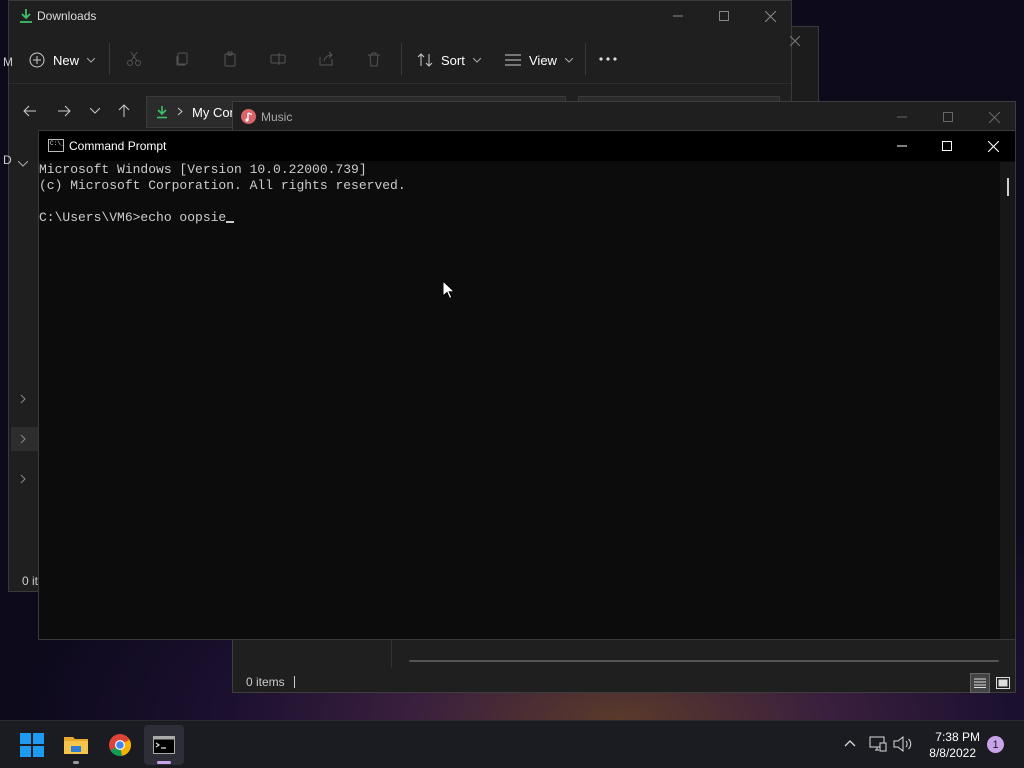  I want to click on file-explorer-icon, so click(76, 745).